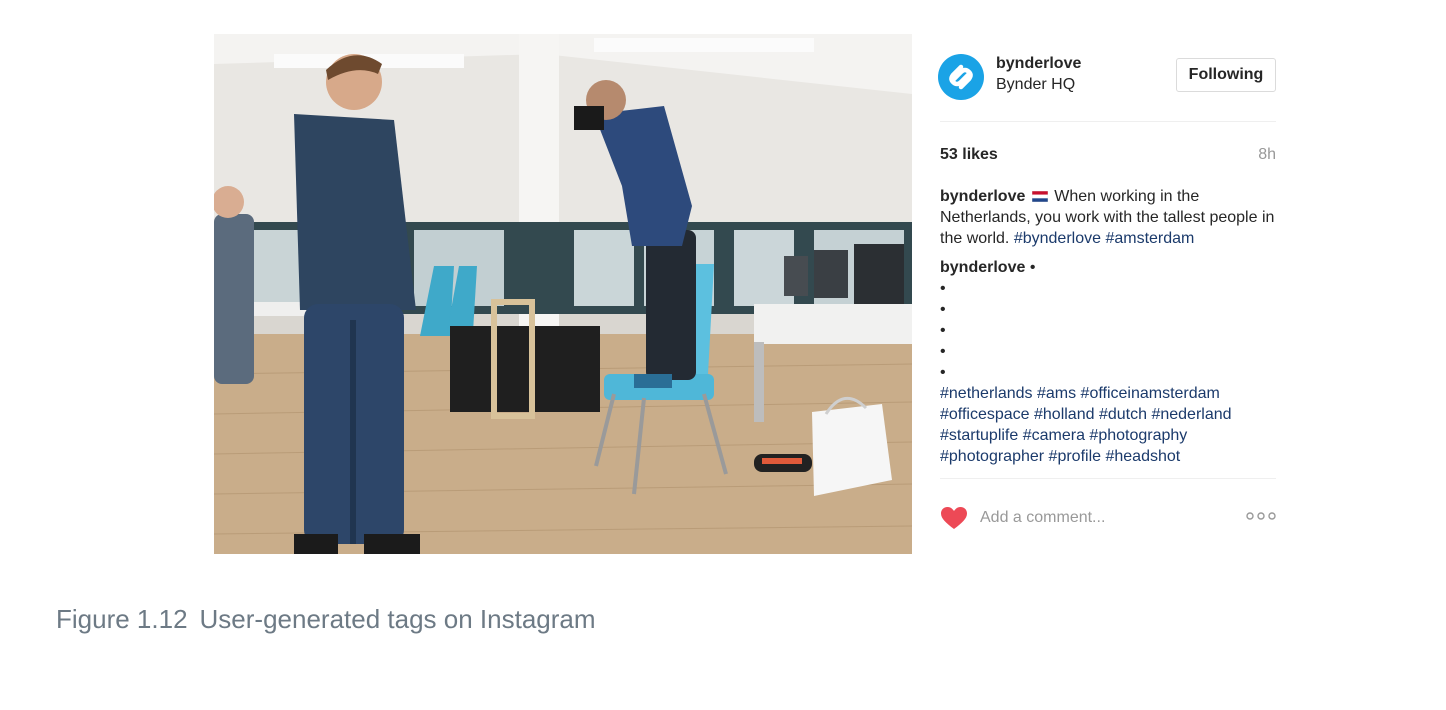  What do you see at coordinates (1075, 456) in the screenshot?
I see `hashtag-link: #profile` at bounding box center [1075, 456].